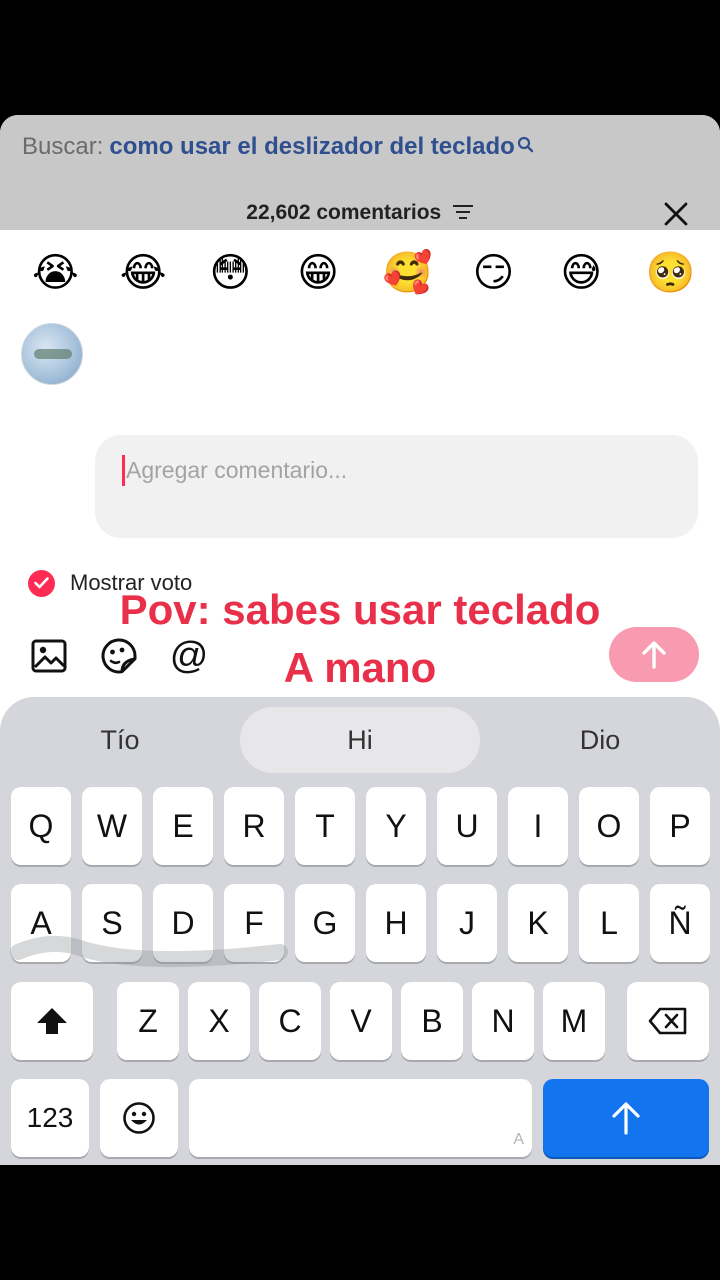 This screenshot has height=1280, width=720. What do you see at coordinates (318, 273) in the screenshot?
I see `emoji-button: 😁` at bounding box center [318, 273].